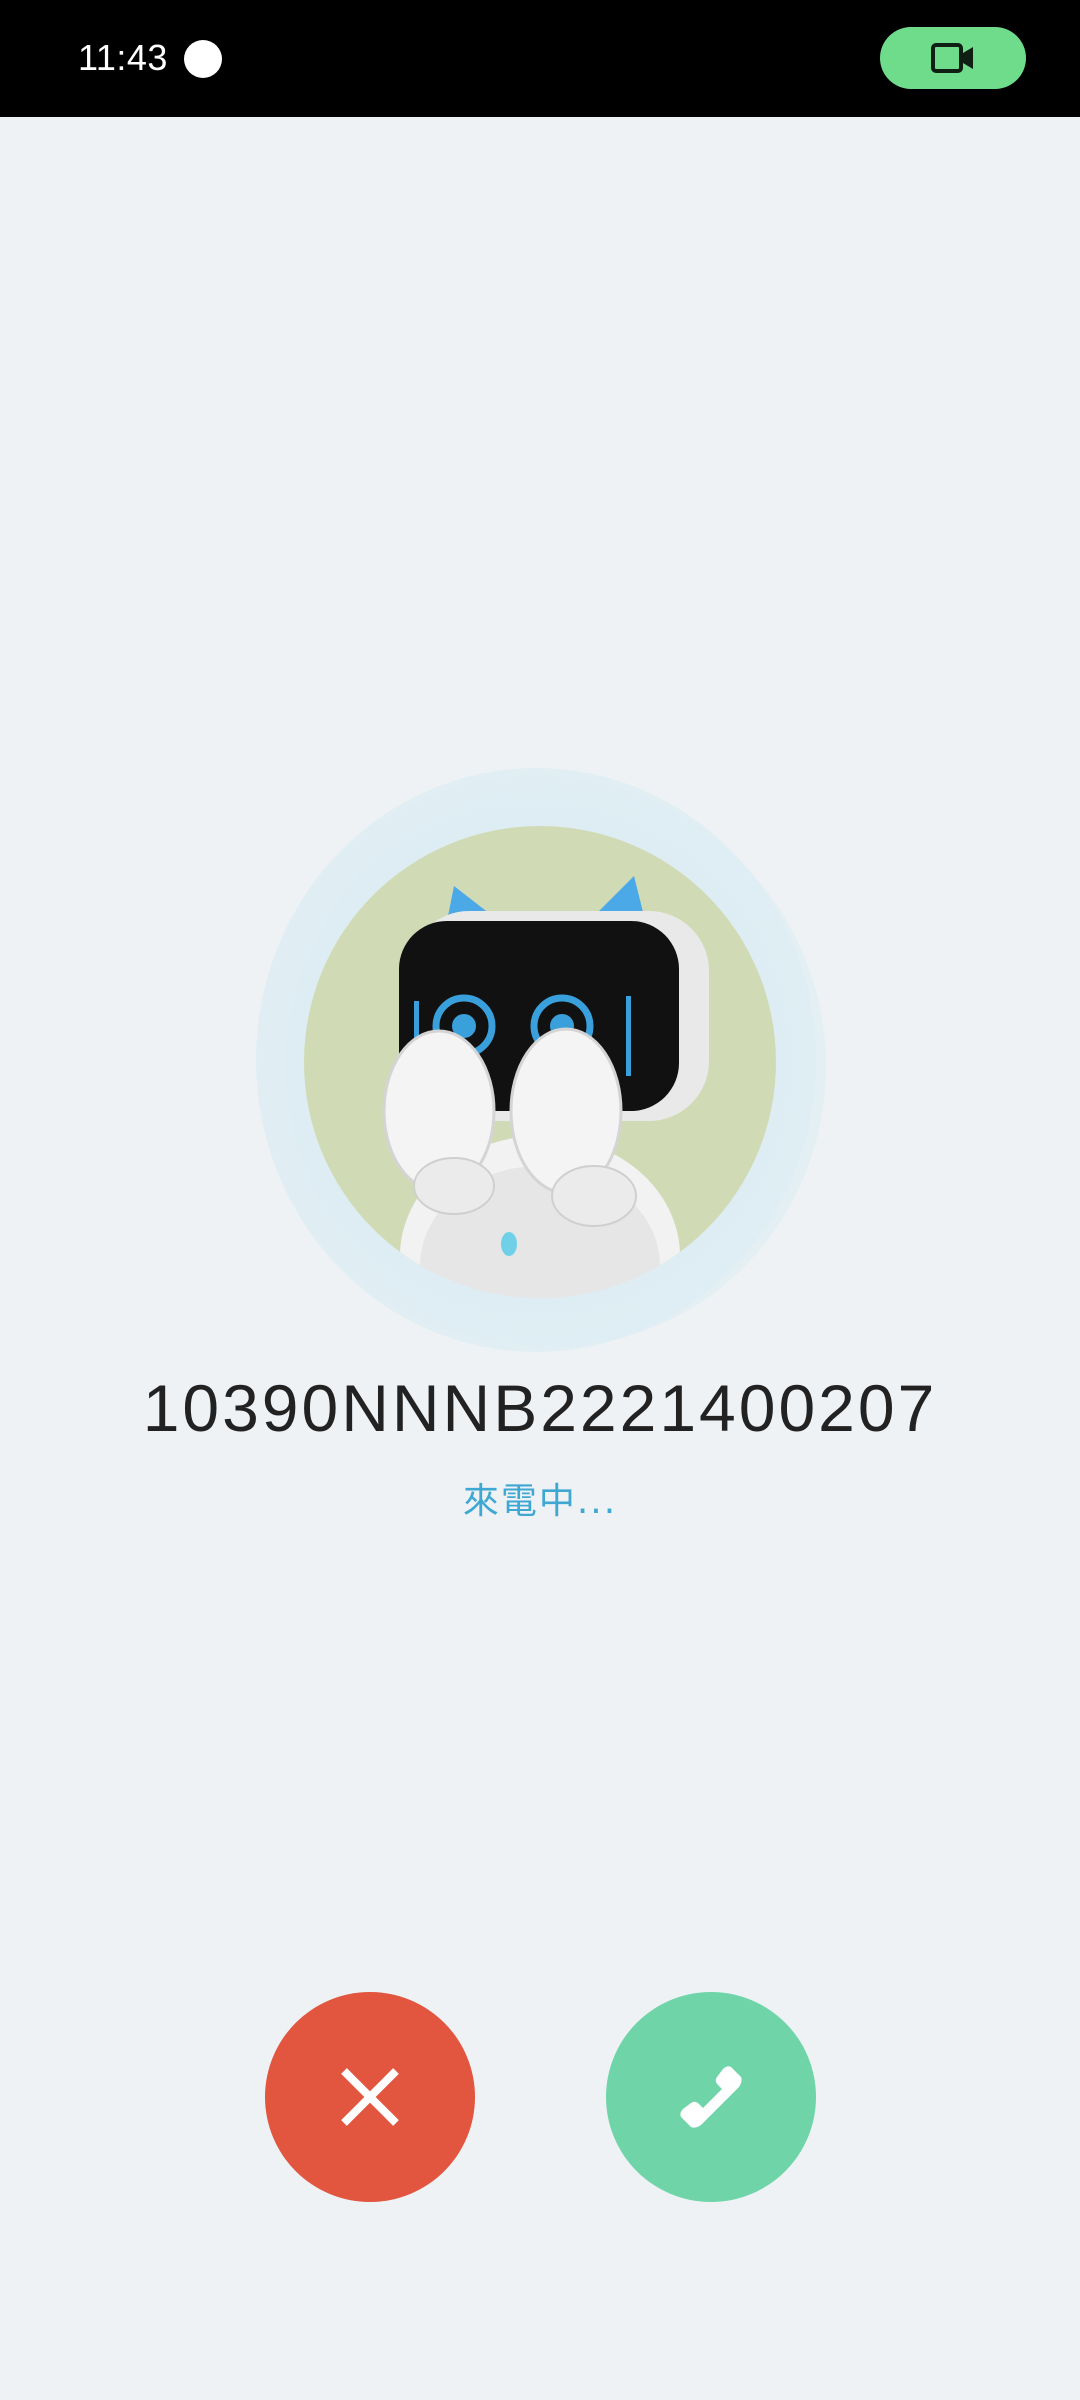 The height and width of the screenshot is (2400, 1080). I want to click on screen-record-pill, so click(953, 58).